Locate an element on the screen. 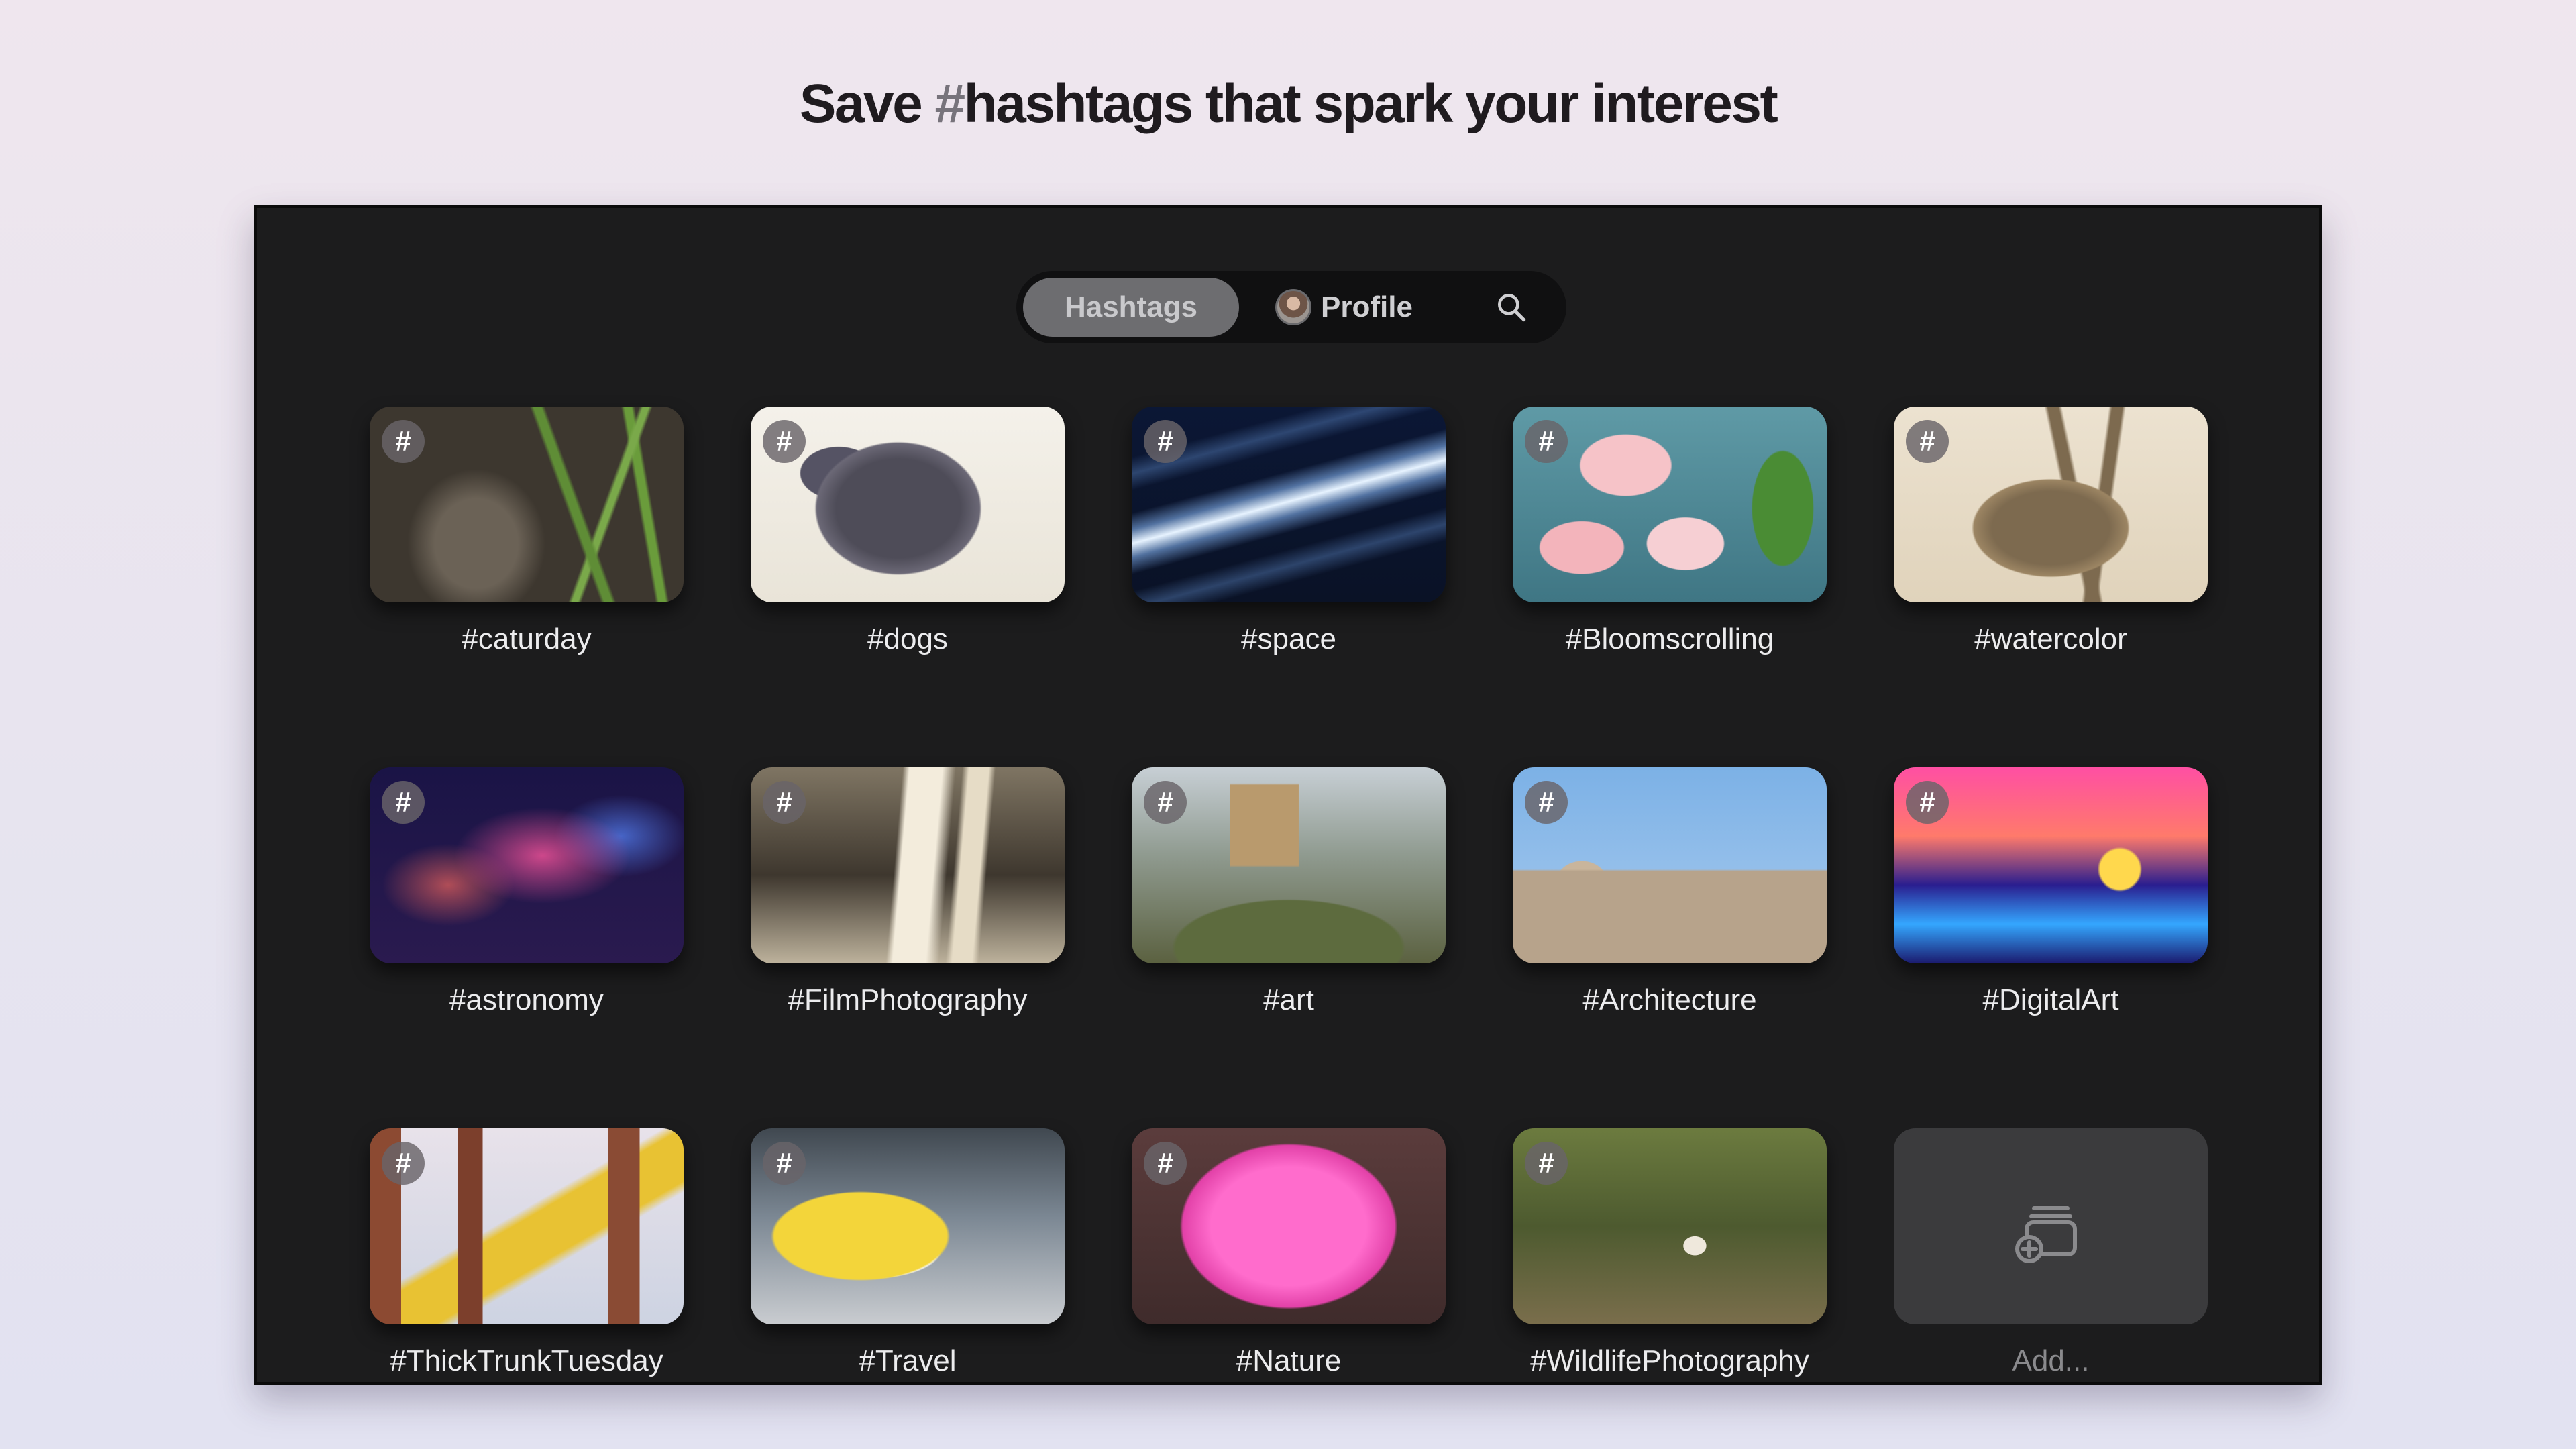 Image resolution: width=2576 pixels, height=1449 pixels. hashtag-tile-filmphotography: # #FilmPhotography is located at coordinates (908, 892).